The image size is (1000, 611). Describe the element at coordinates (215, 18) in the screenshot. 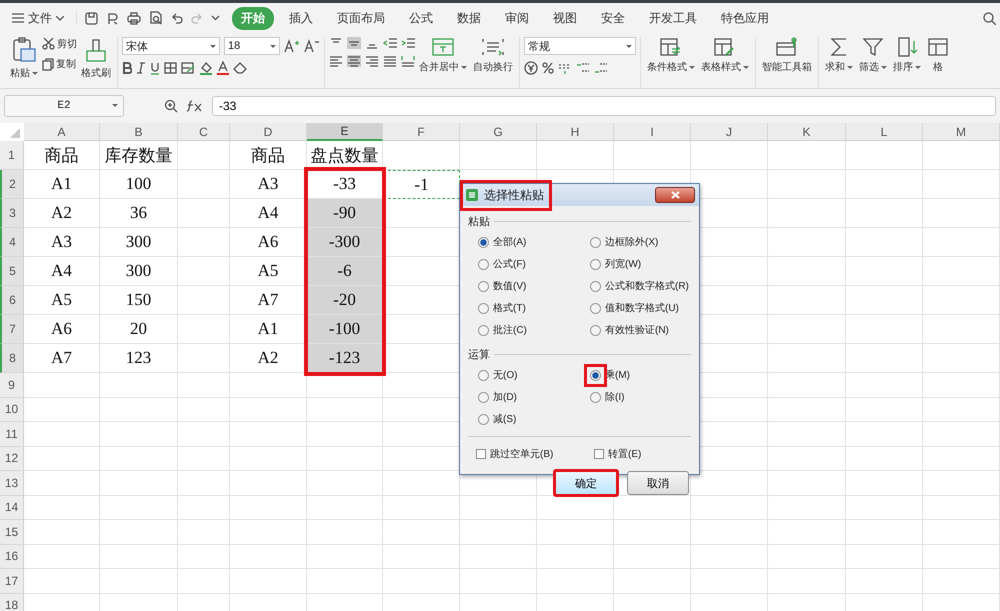

I see `dropdown-icon` at that location.